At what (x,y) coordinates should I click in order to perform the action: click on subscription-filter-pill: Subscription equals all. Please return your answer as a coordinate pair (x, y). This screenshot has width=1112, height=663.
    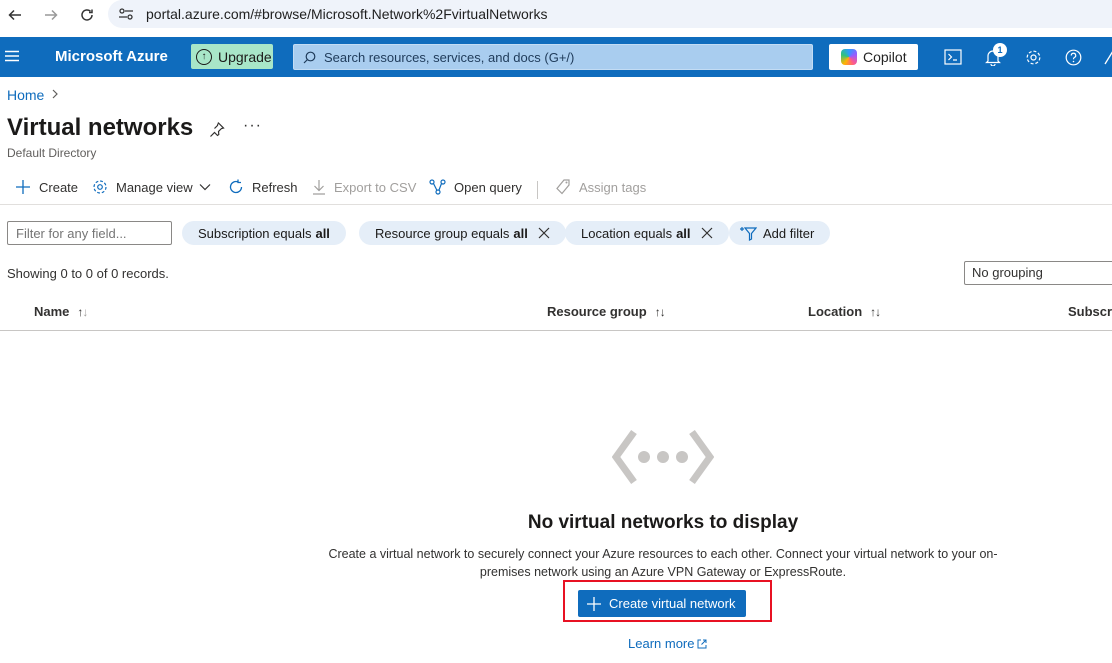
    Looking at the image, I should click on (264, 233).